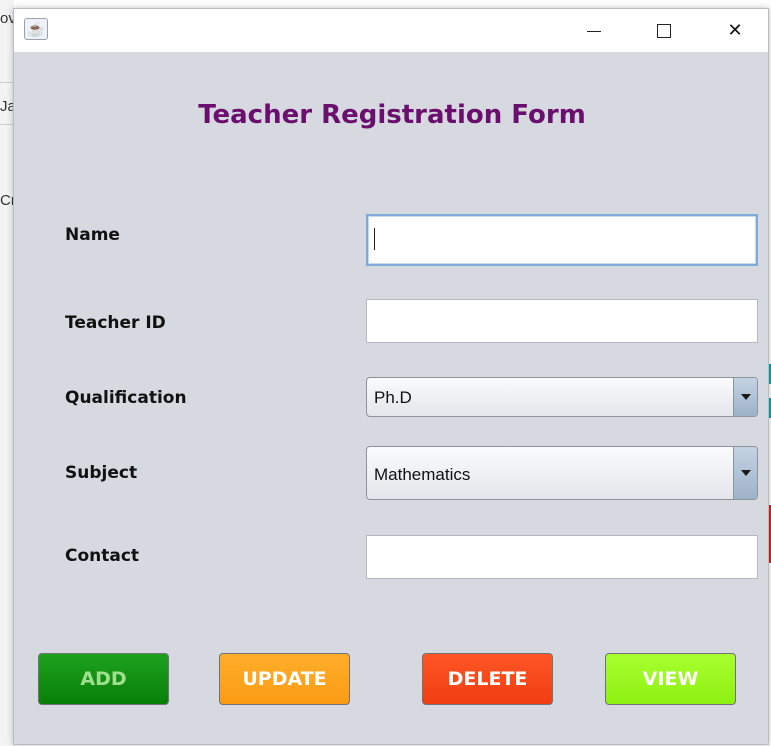  Describe the element at coordinates (422, 474) in the screenshot. I see `subject-selected: Mathematics` at that location.